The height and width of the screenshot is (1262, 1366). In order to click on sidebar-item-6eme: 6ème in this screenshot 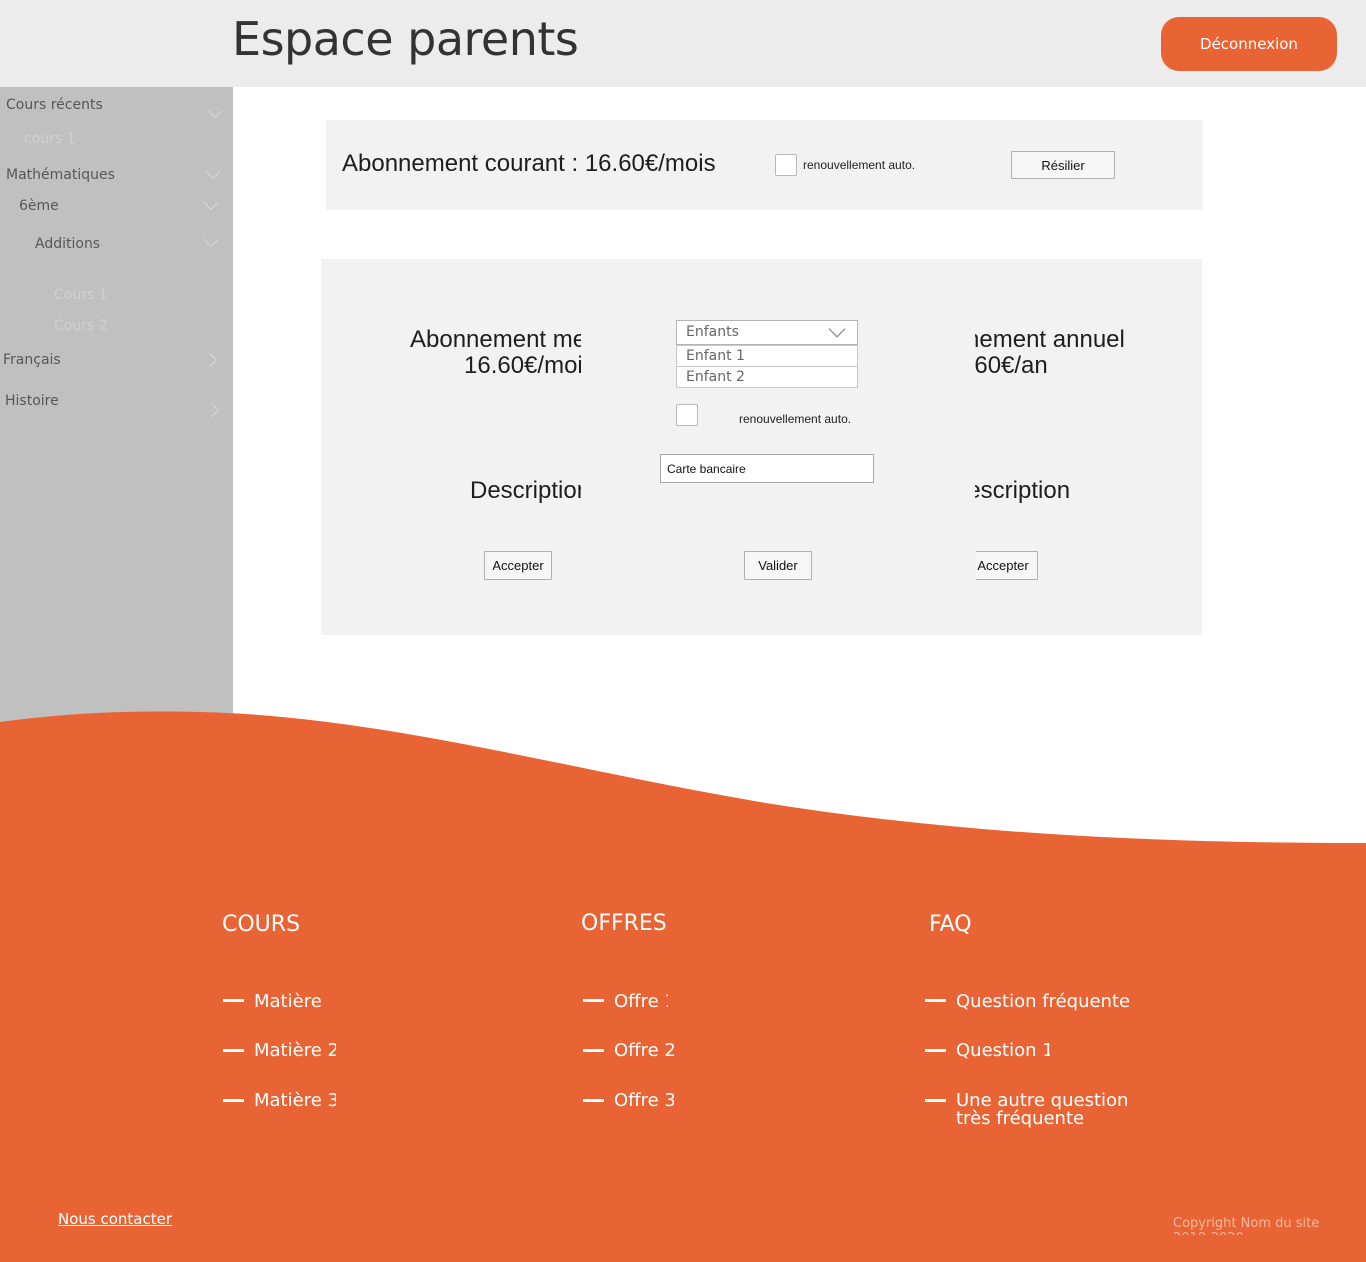, I will do `click(39, 206)`.